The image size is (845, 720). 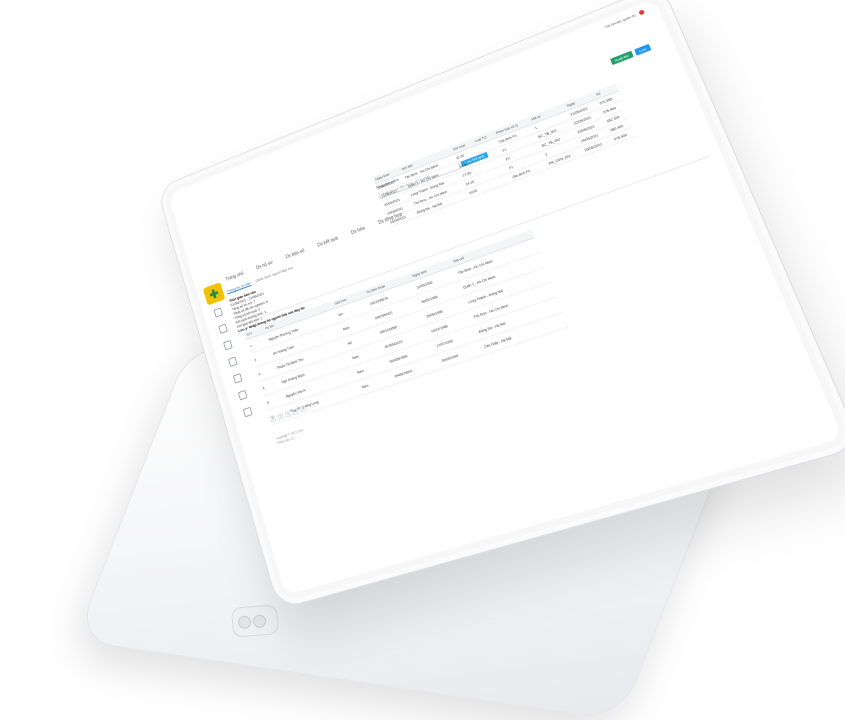 What do you see at coordinates (217, 313) in the screenshot?
I see `home-icon` at bounding box center [217, 313].